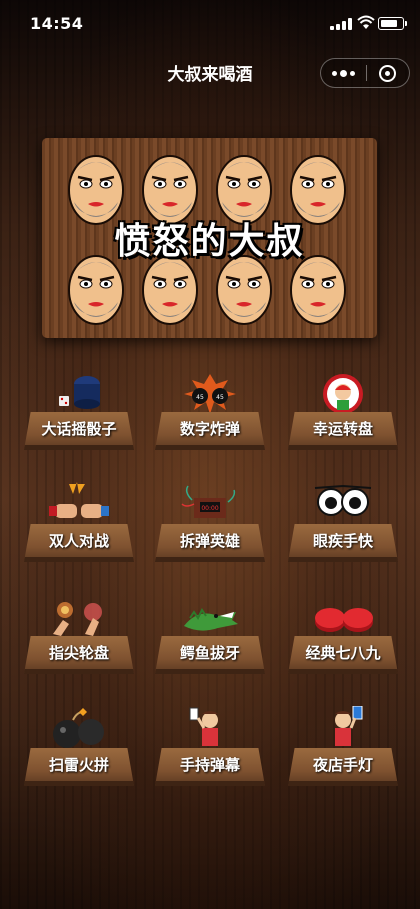  What do you see at coordinates (343, 73) in the screenshot?
I see `more-menu-button` at bounding box center [343, 73].